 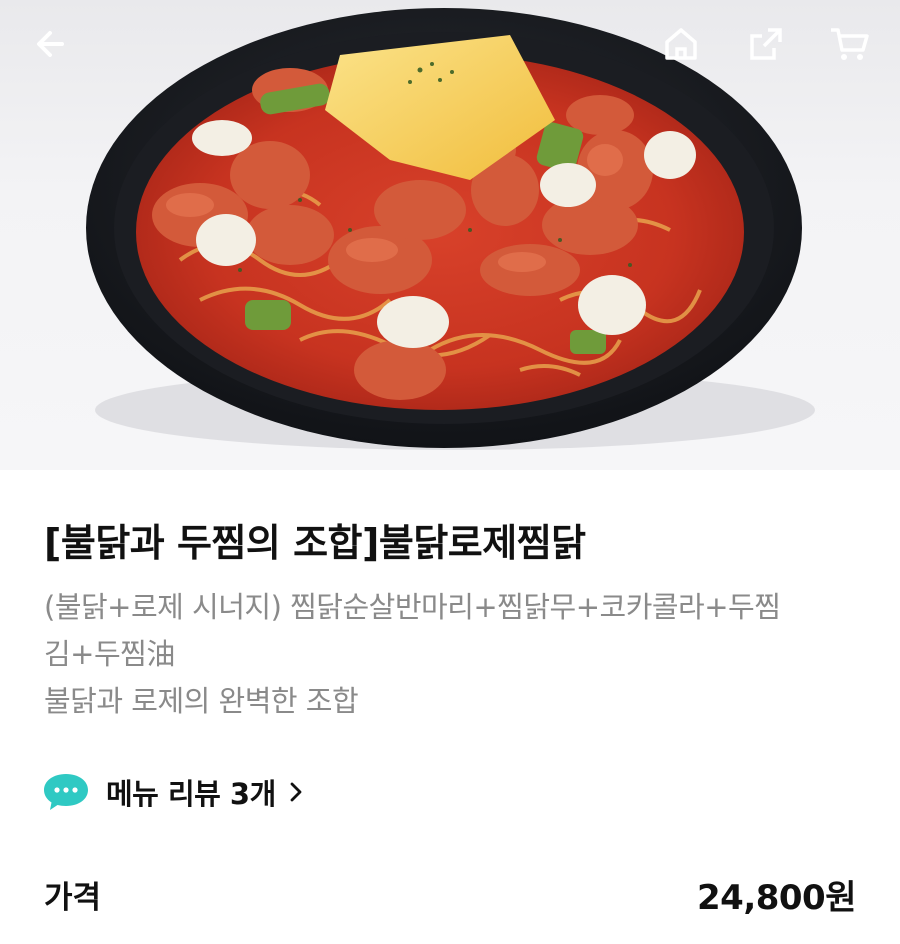 What do you see at coordinates (296, 792) in the screenshot?
I see `chevron-right-icon` at bounding box center [296, 792].